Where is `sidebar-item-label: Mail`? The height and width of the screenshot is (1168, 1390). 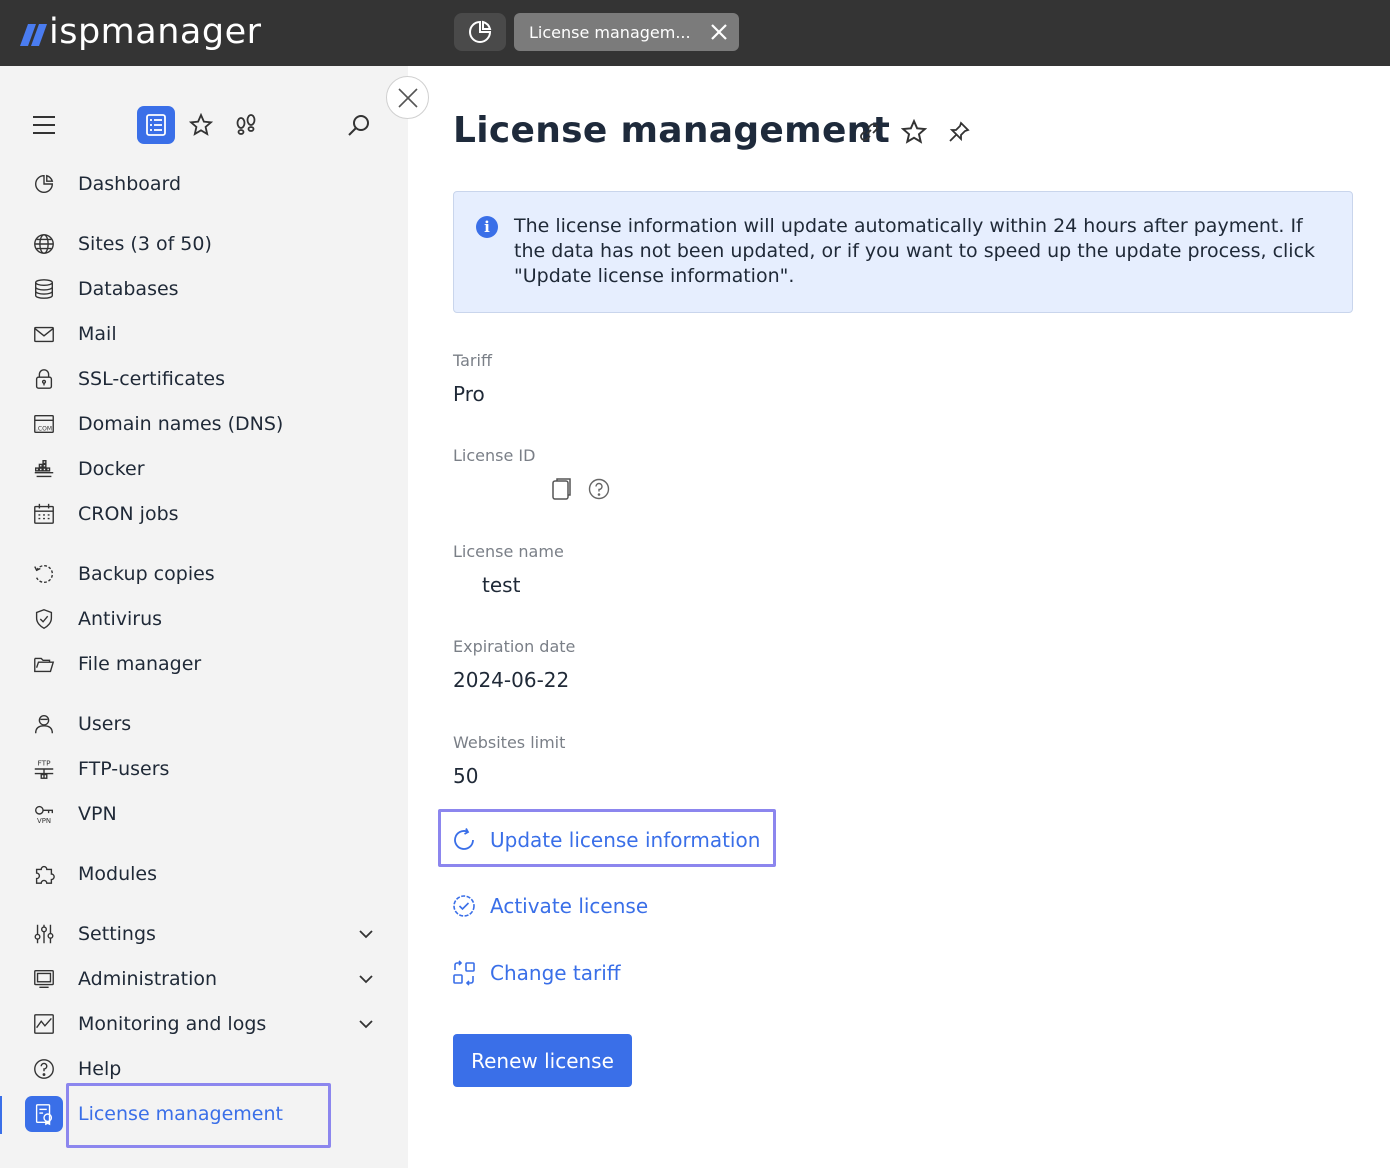
sidebar-item-label: Mail is located at coordinates (97, 334).